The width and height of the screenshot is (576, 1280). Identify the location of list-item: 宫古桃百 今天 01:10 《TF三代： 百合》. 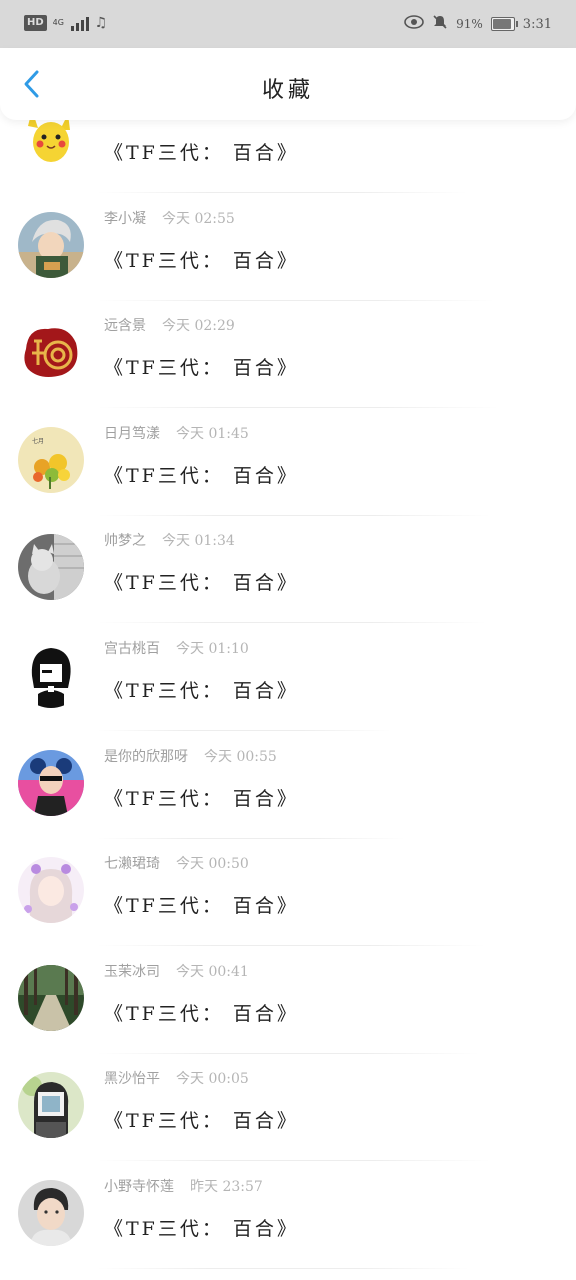
(288, 677).